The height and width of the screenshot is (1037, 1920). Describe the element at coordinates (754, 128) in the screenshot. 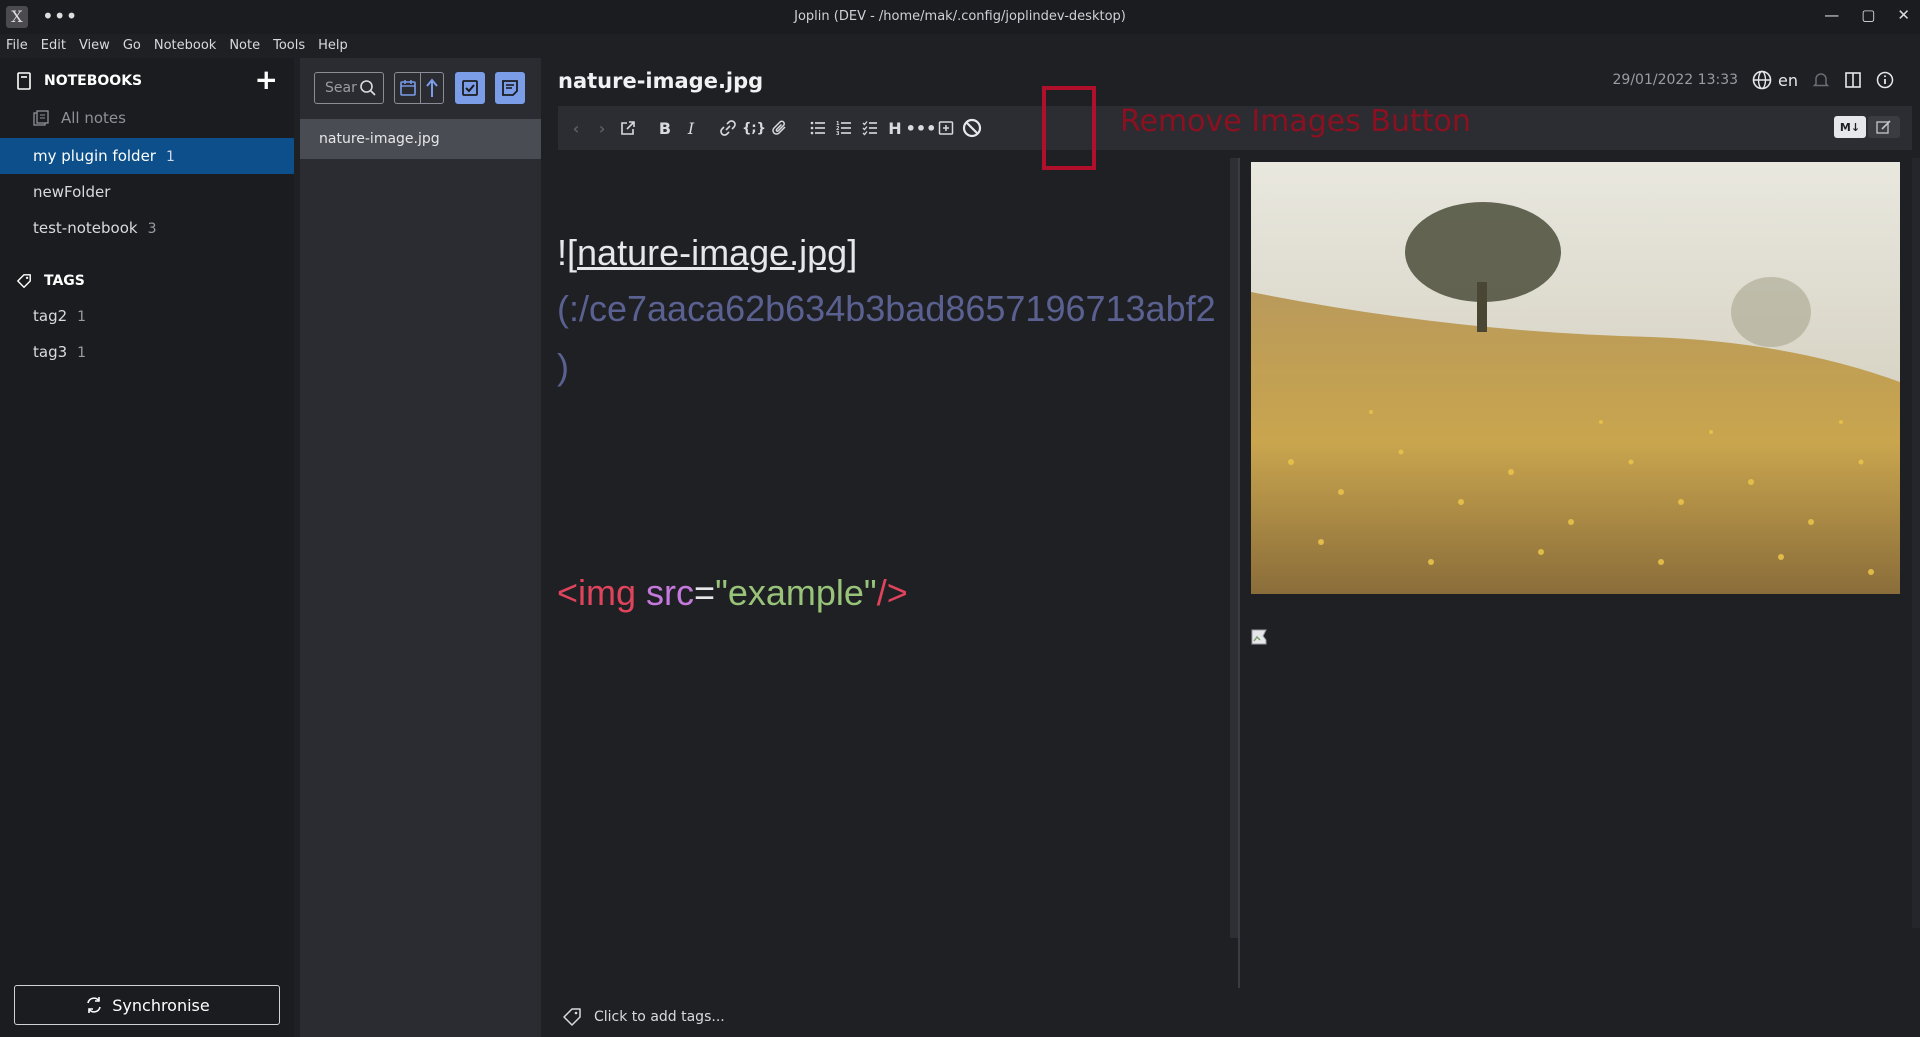

I see `code-icon: {;}` at that location.